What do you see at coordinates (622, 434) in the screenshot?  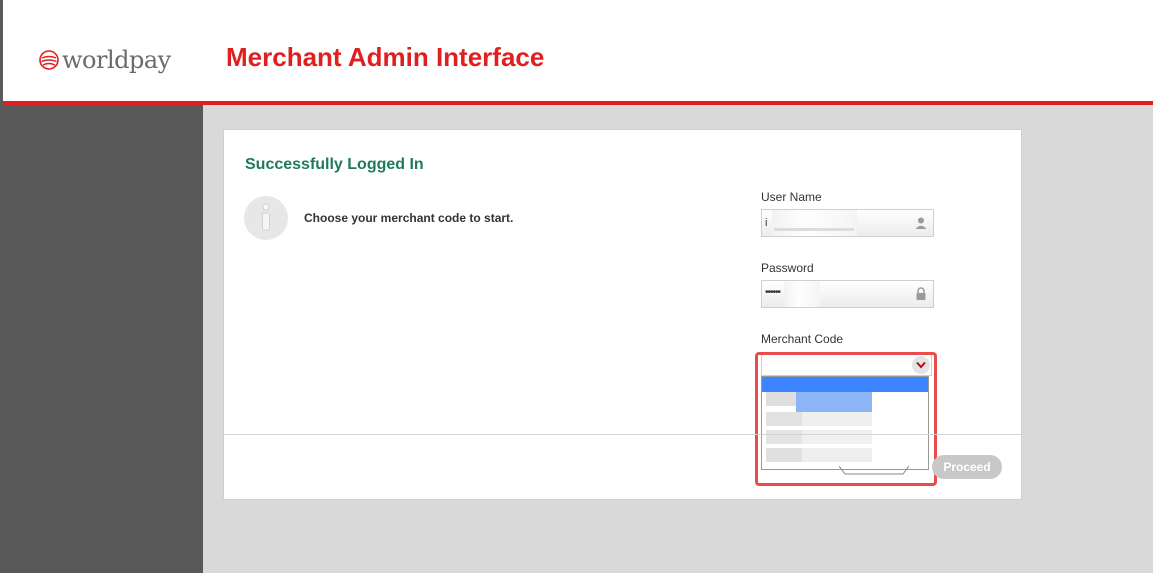 I see `card-divider` at bounding box center [622, 434].